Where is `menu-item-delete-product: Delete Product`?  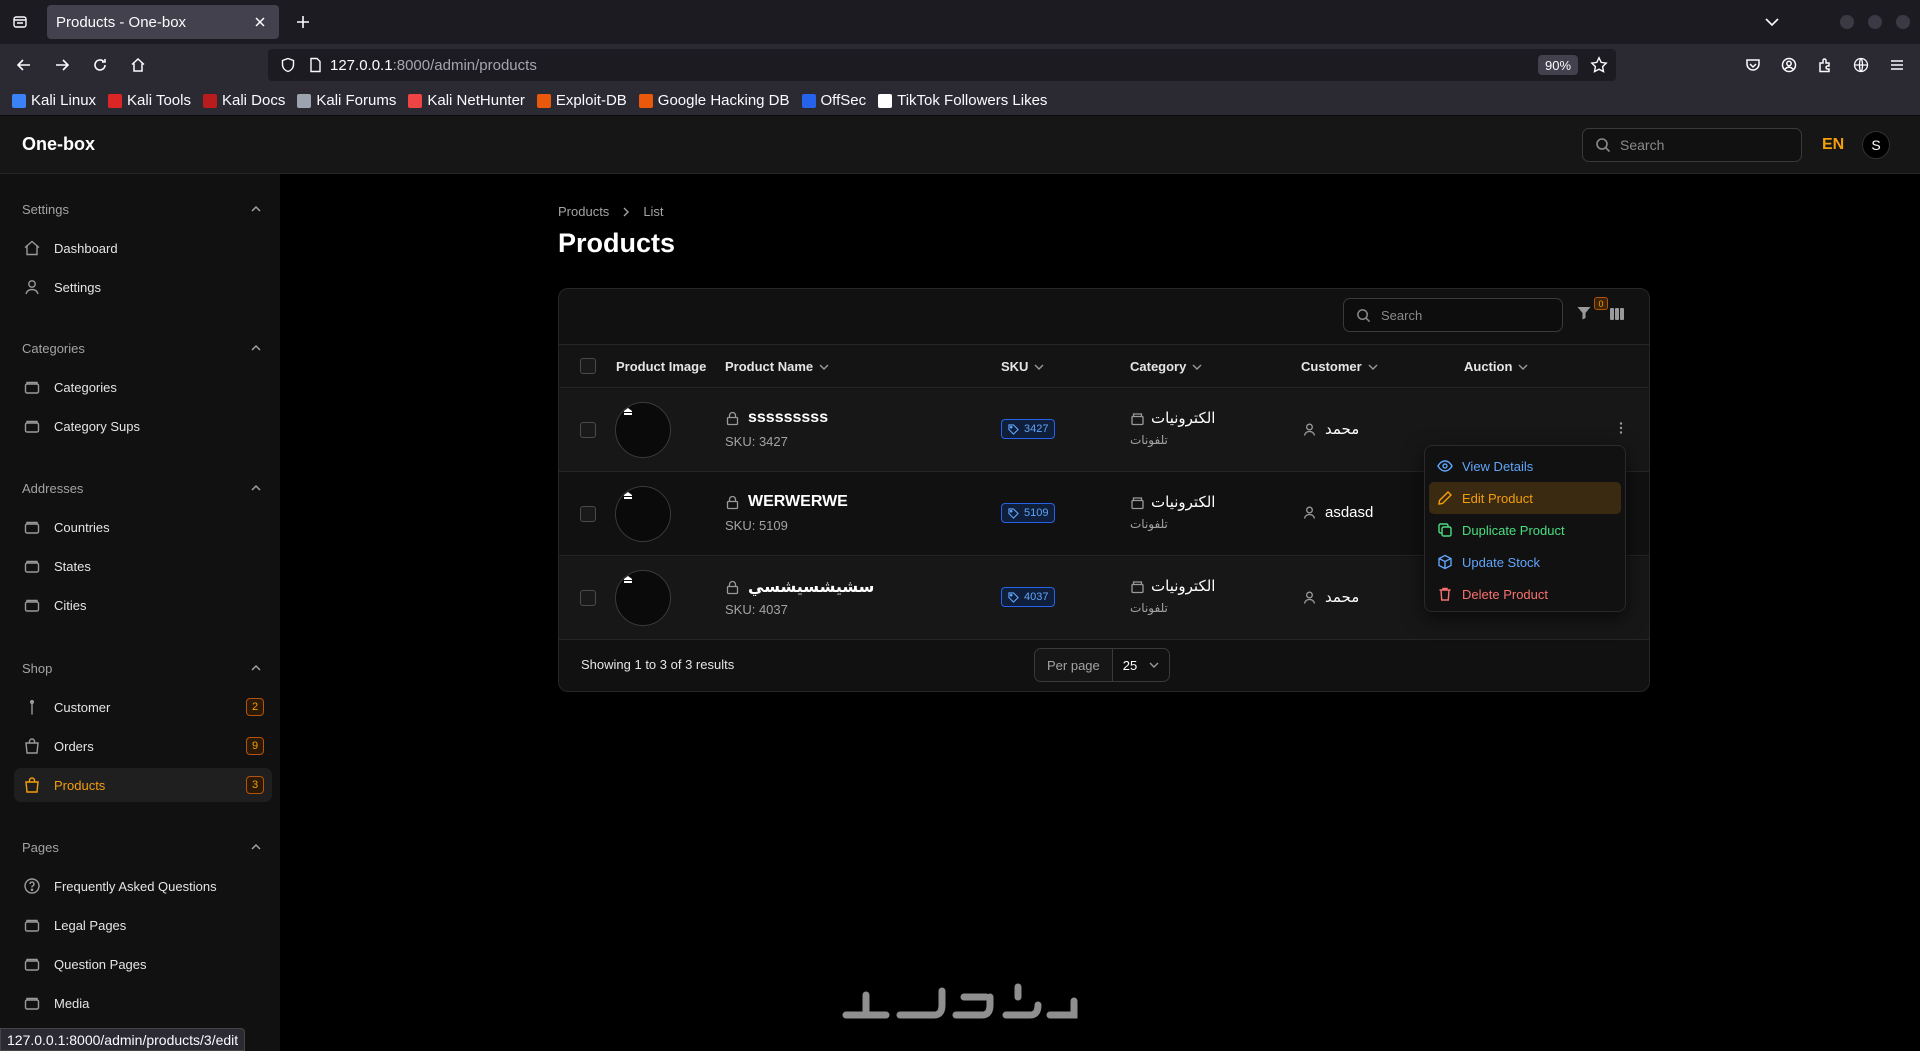 menu-item-delete-product: Delete Product is located at coordinates (1525, 594).